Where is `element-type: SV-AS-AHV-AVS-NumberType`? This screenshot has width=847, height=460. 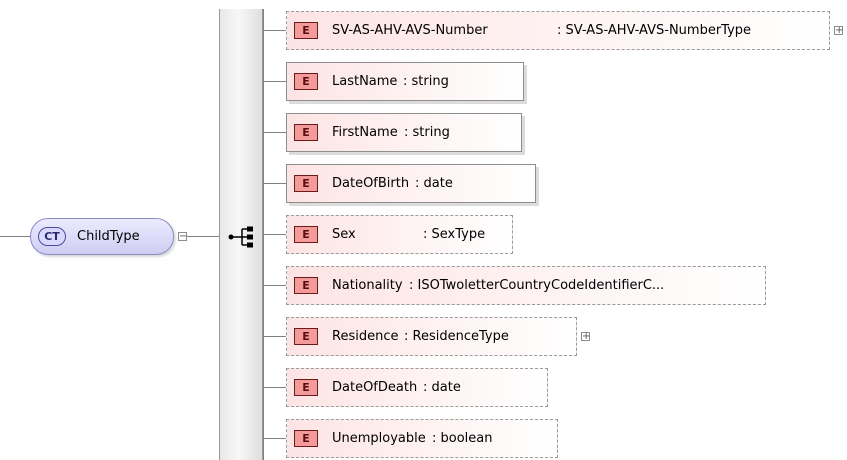
element-type: SV-AS-AHV-AVS-NumberType is located at coordinates (654, 30).